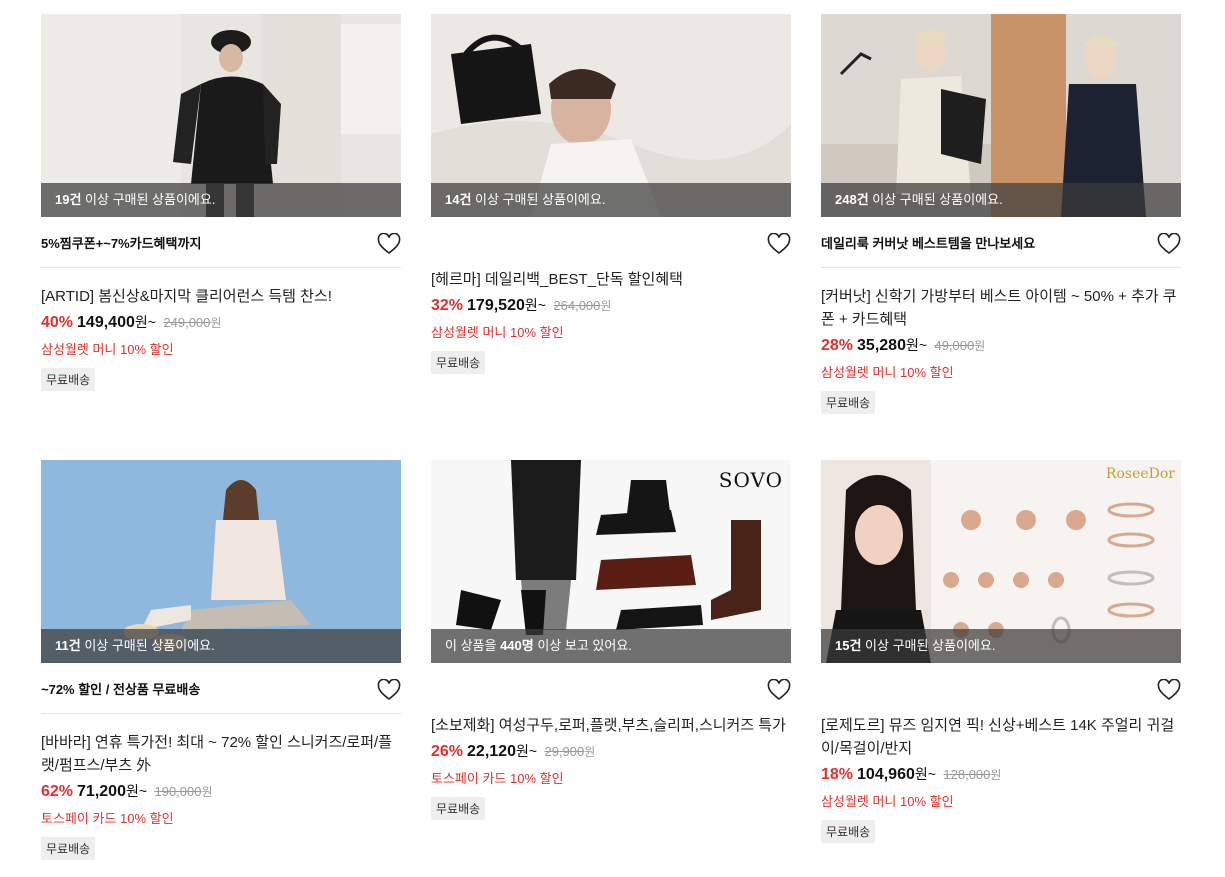 This screenshot has width=1225, height=877. I want to click on price-line: 62% 71,200원~ 190,000원, so click(127, 791).